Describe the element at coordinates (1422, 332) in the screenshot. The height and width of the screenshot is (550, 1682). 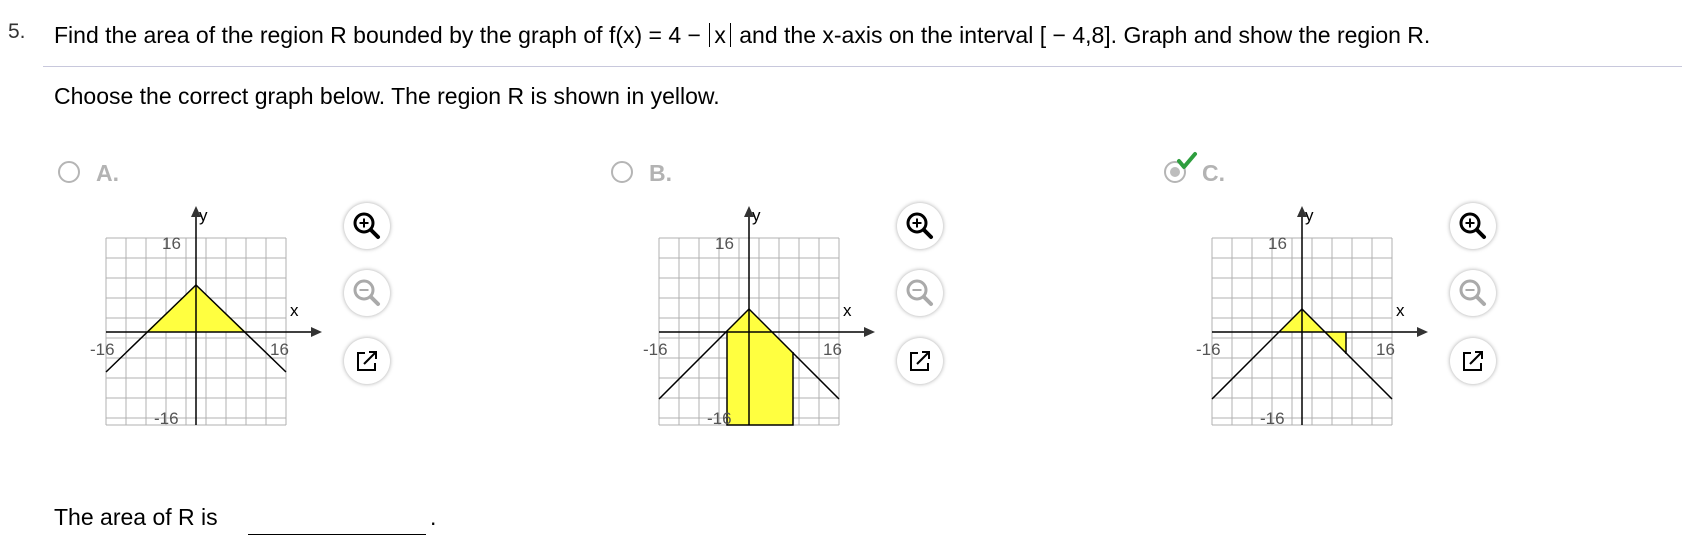
I see `graph-c-x-arrow` at that location.